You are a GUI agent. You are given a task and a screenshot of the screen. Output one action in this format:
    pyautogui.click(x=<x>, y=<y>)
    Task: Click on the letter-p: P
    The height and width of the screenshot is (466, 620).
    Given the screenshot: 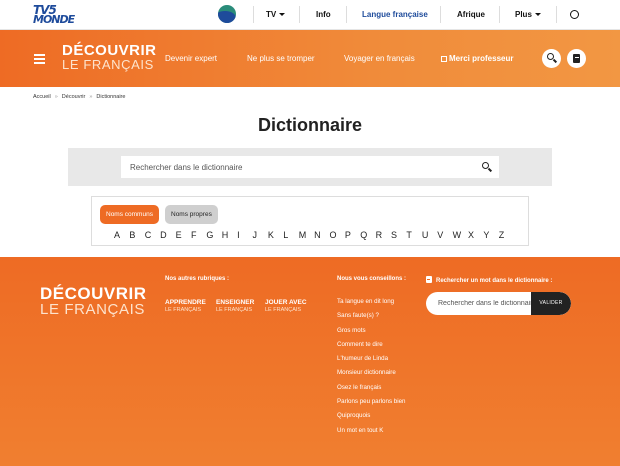 What is the action you would take?
    pyautogui.click(x=352, y=235)
    